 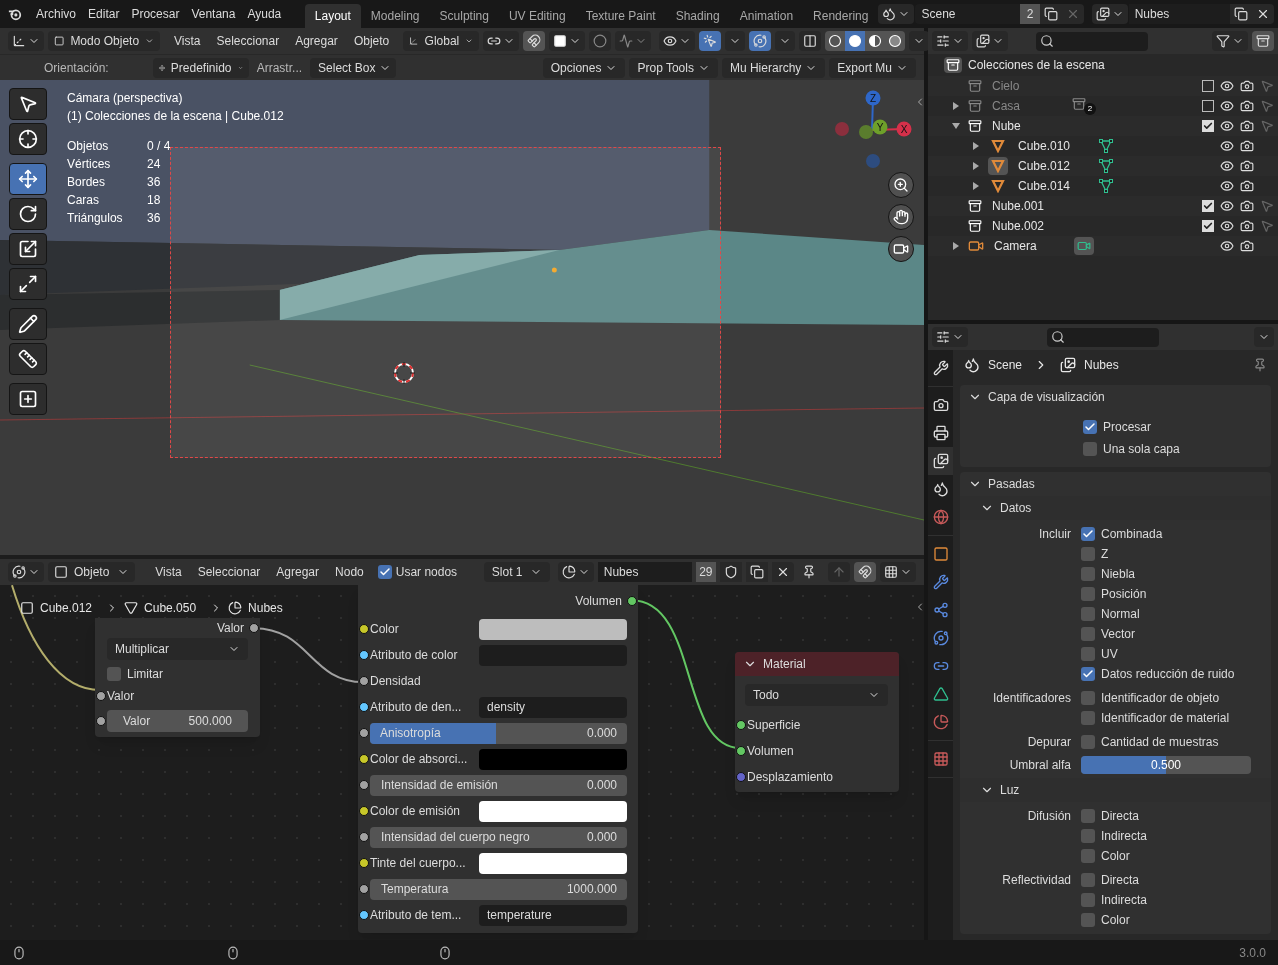 What do you see at coordinates (385, 629) in the screenshot?
I see `socket-label: Color` at bounding box center [385, 629].